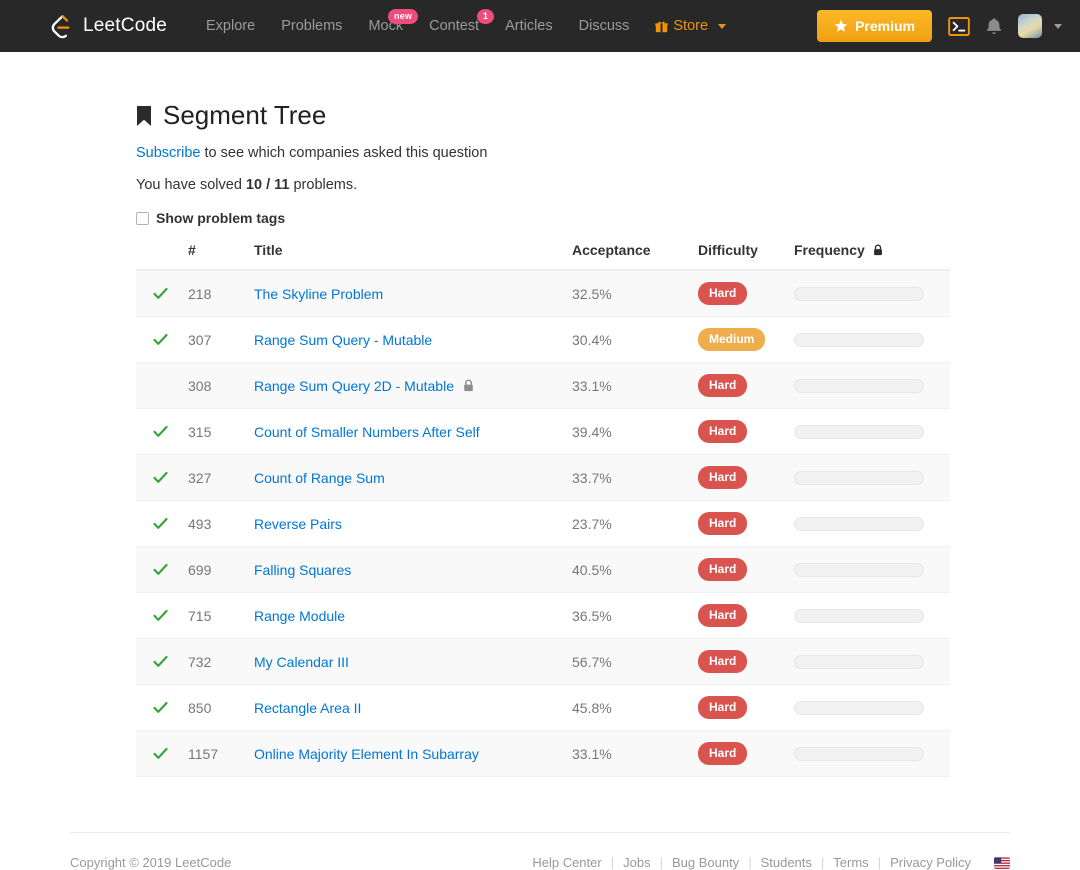  Describe the element at coordinates (405, 662) in the screenshot. I see `problem-title-wrap: My Calendar III` at that location.